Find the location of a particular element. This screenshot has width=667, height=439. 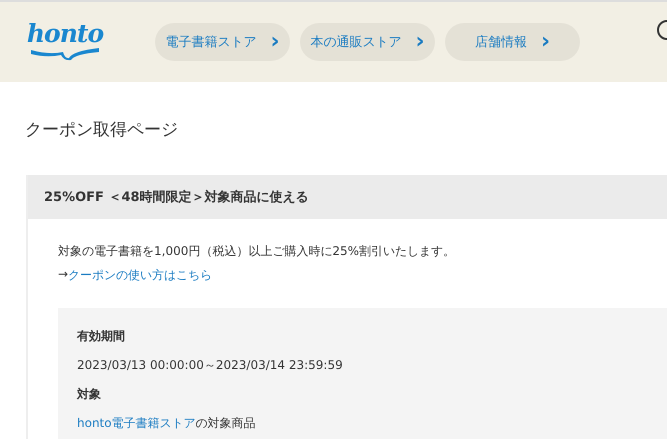

arrow-text: → is located at coordinates (63, 275).